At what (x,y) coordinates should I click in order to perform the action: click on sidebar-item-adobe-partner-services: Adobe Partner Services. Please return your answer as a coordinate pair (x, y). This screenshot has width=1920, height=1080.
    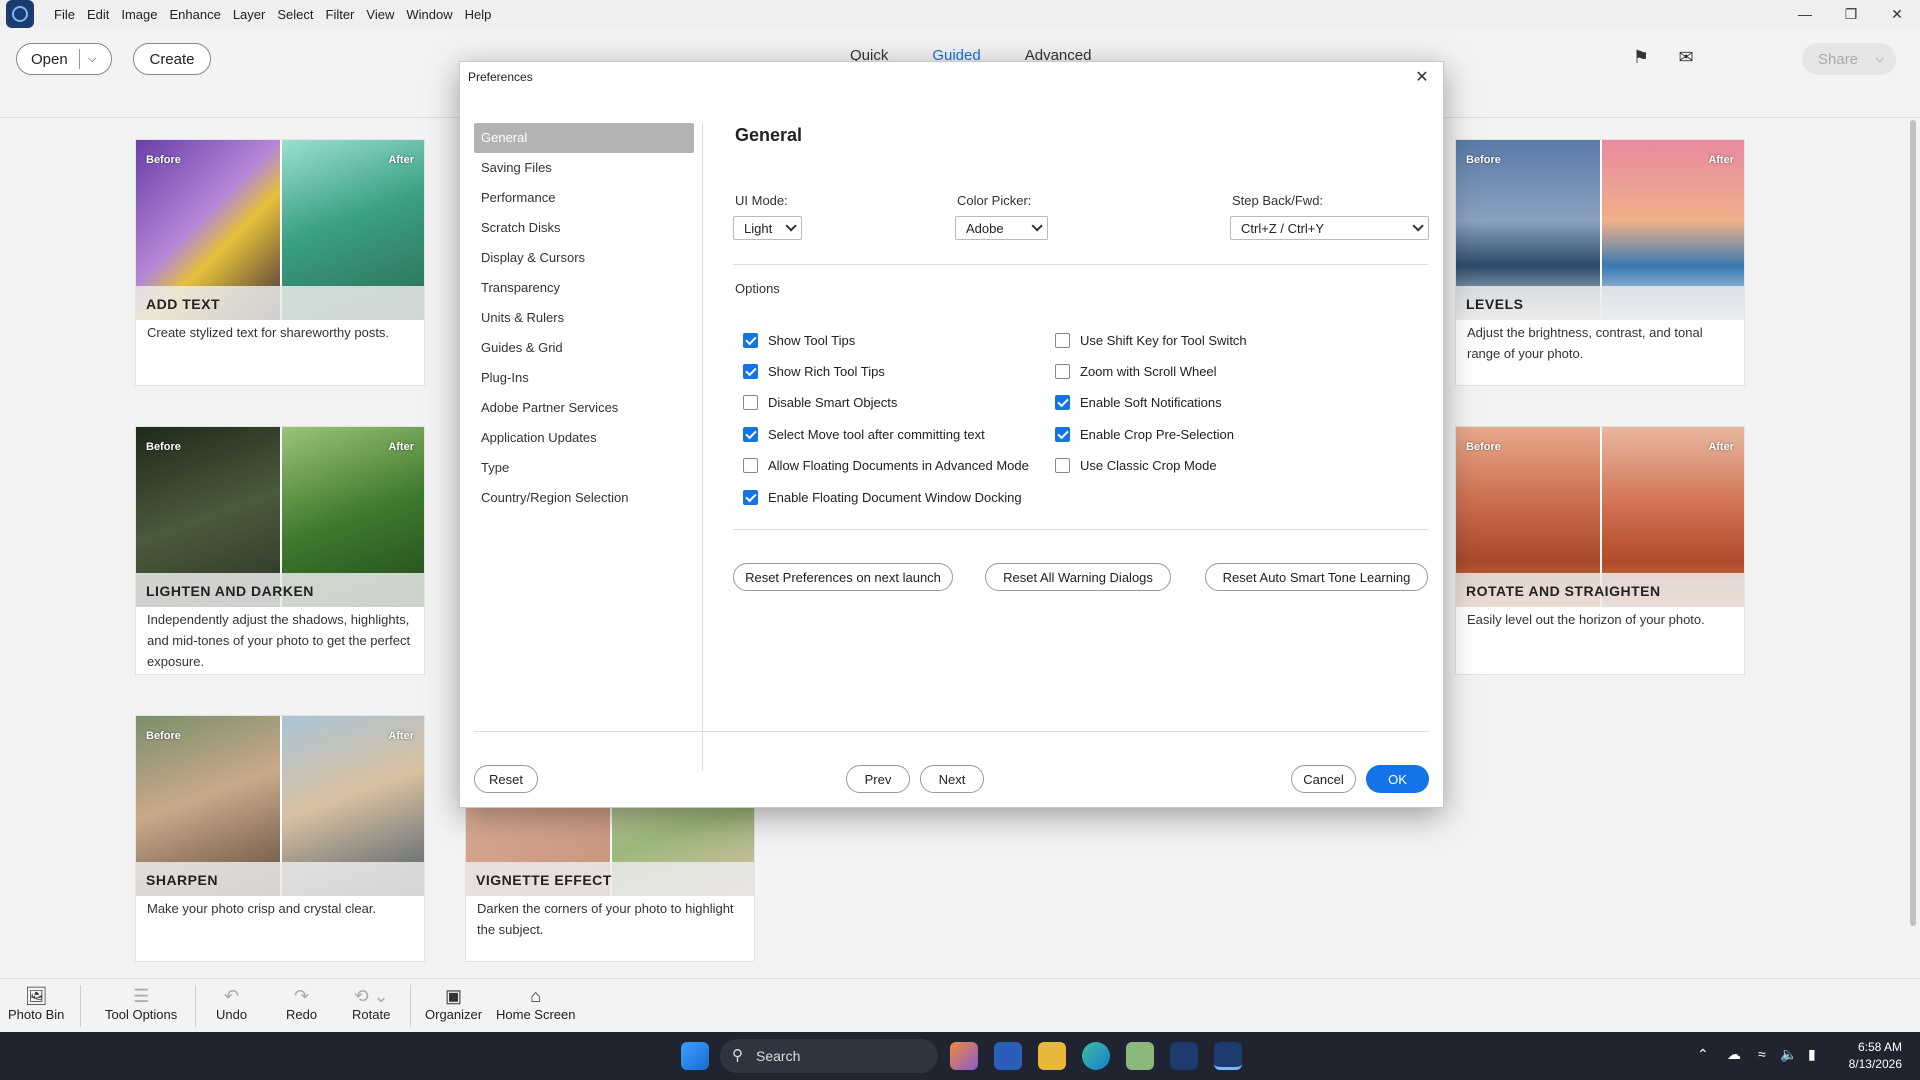
    Looking at the image, I should click on (584, 408).